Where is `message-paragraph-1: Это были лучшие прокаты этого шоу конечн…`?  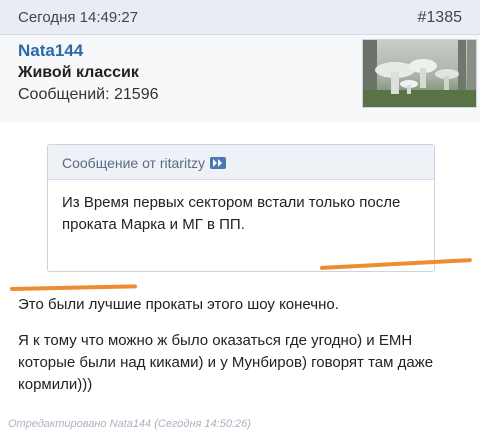 message-paragraph-1: Это были лучшие прокаты этого шоу конечн… is located at coordinates (178, 304).